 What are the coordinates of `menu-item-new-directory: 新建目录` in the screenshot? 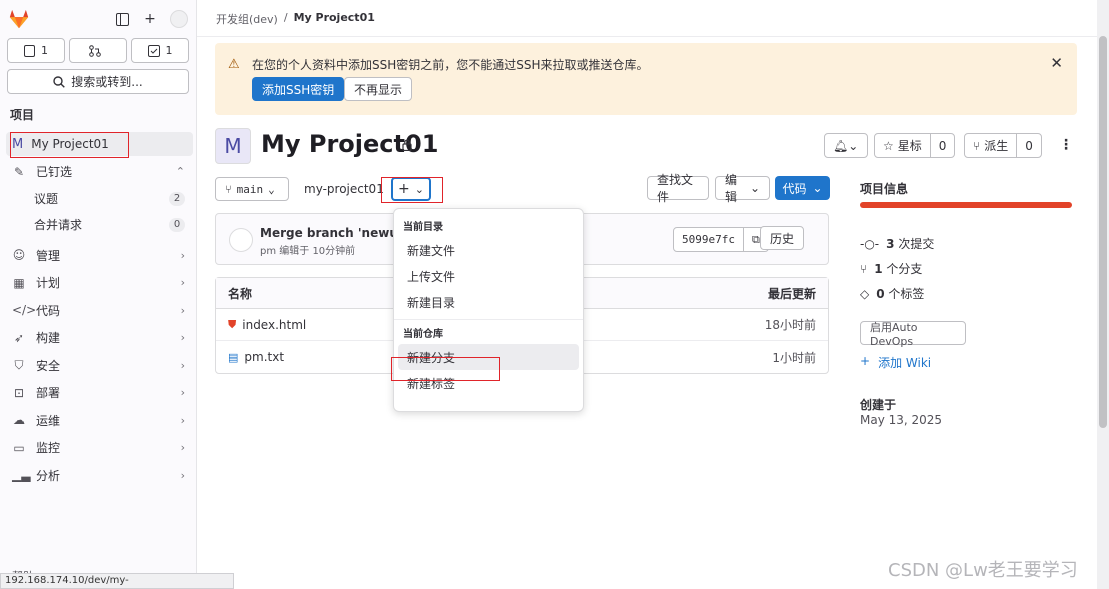 It's located at (488, 302).